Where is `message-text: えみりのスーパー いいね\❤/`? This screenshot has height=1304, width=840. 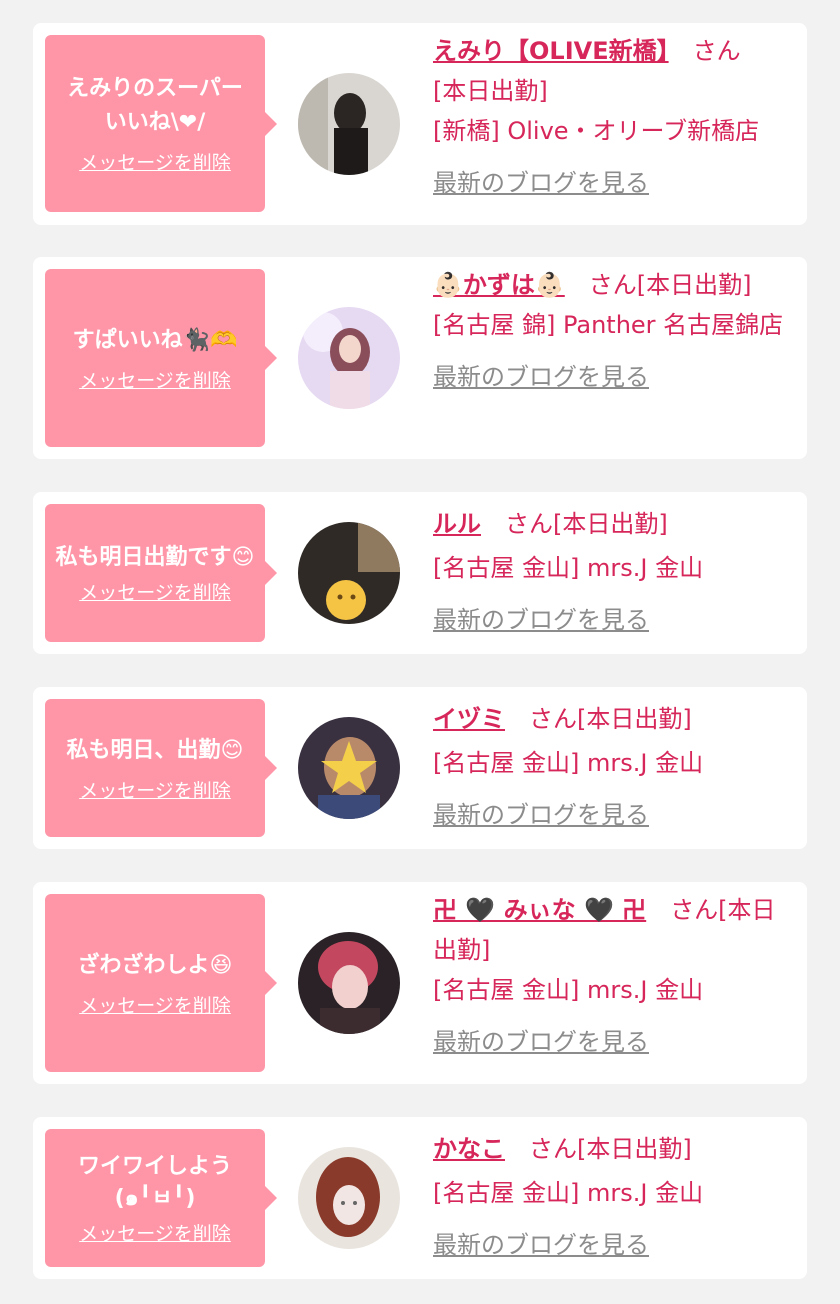 message-text: えみりのスーパー いいね\❤/ is located at coordinates (155, 105).